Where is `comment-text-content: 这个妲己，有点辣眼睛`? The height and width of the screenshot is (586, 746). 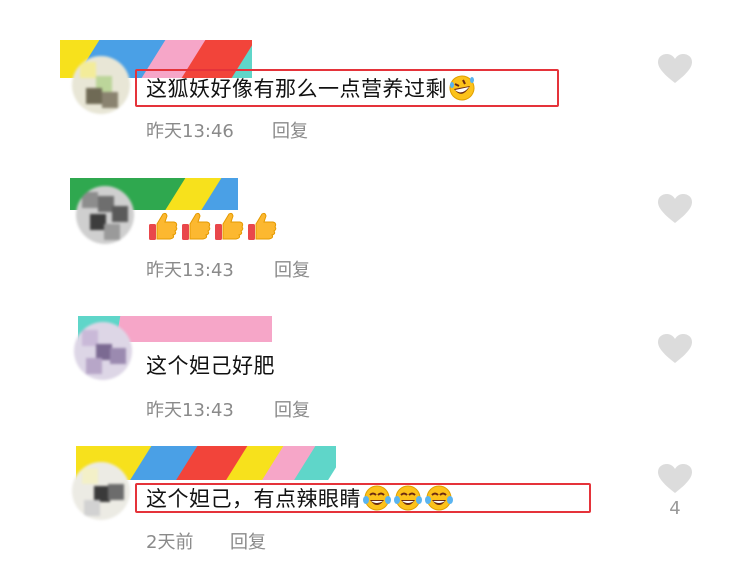
comment-text-content: 这个妲己，有点辣眼睛 is located at coordinates (253, 499).